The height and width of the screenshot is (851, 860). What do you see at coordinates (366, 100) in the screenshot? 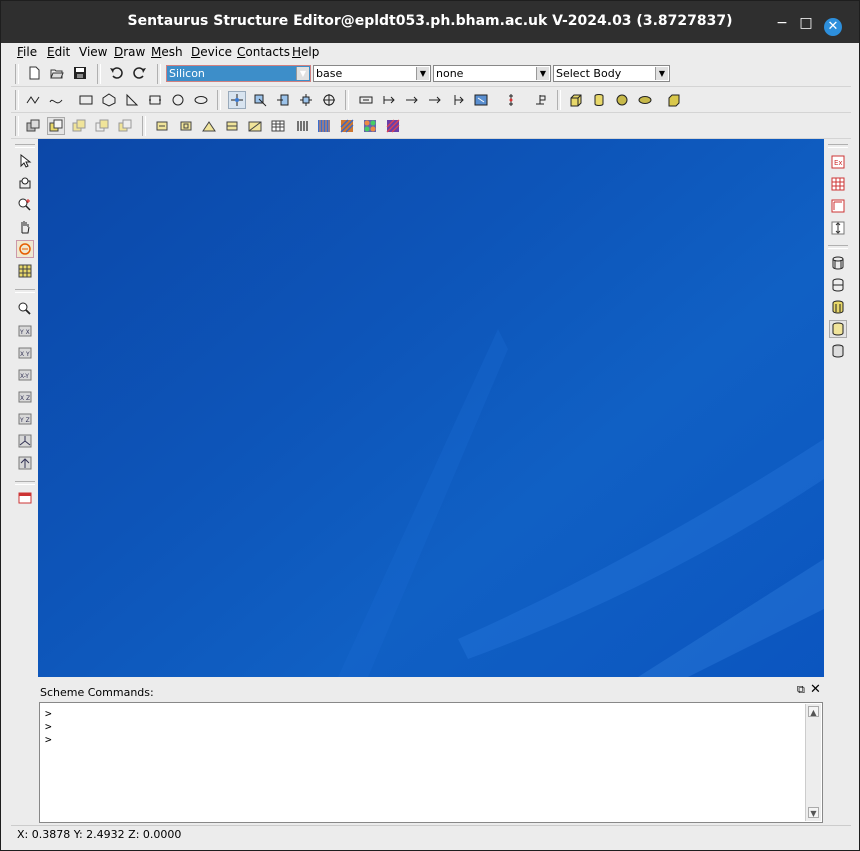
I see `fillet-icon` at bounding box center [366, 100].